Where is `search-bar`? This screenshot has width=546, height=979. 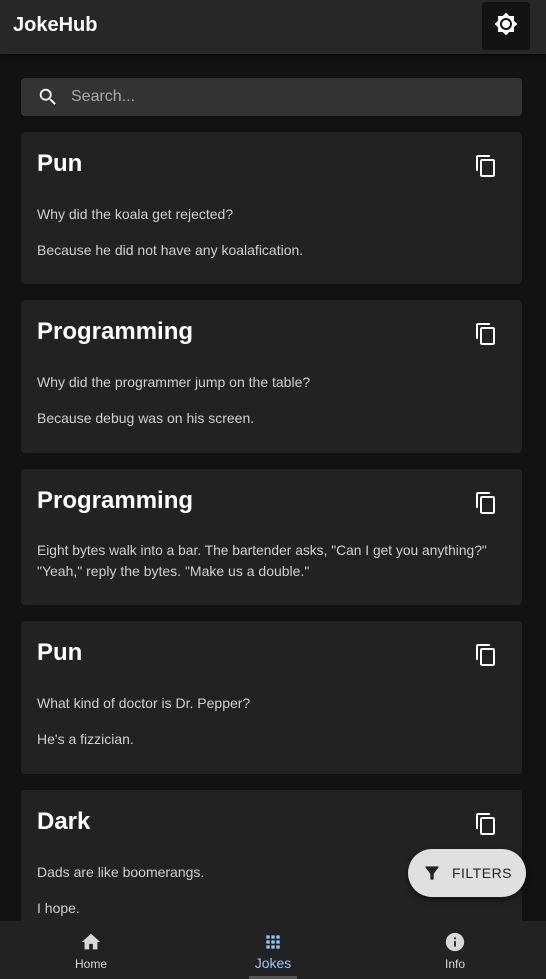
search-bar is located at coordinates (271, 97).